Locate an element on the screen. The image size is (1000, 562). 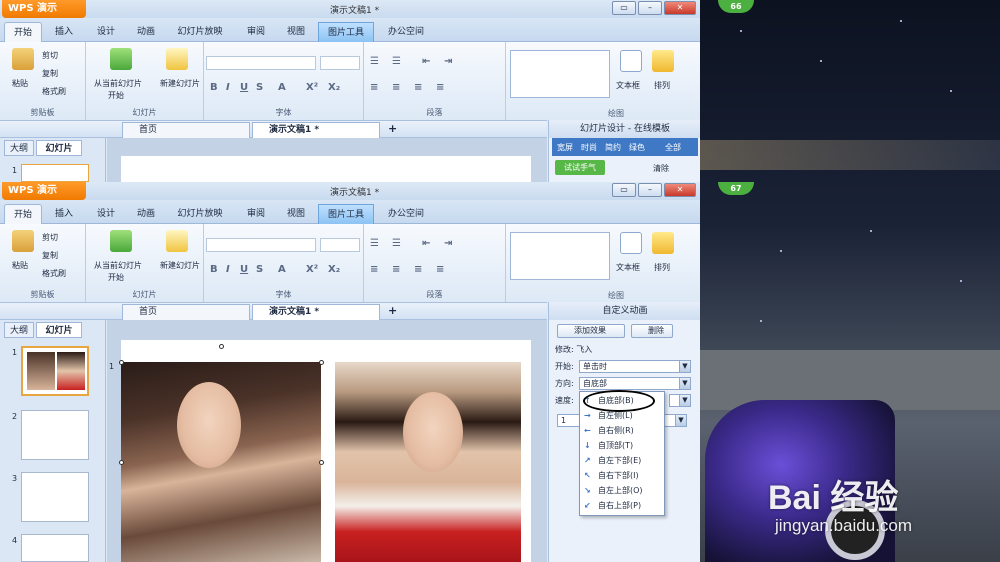
menu-item-right: ← 自右侧(R) is located at coordinates (622, 430).